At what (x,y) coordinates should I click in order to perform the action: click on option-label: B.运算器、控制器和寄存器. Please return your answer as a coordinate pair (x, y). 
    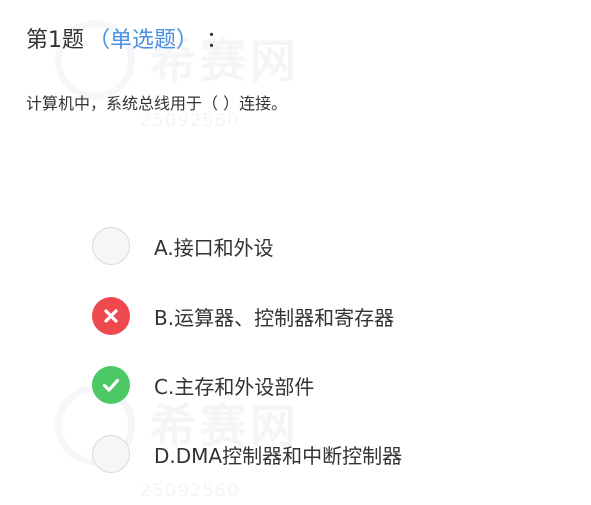
    Looking at the image, I should click on (274, 317).